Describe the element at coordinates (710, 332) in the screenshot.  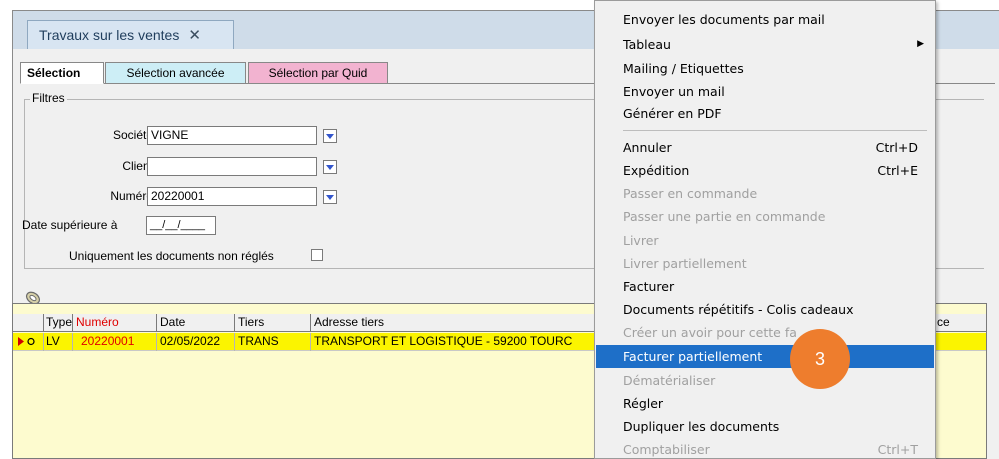
I see `menu-item-label: Créer un avoir pour cette fa` at that location.